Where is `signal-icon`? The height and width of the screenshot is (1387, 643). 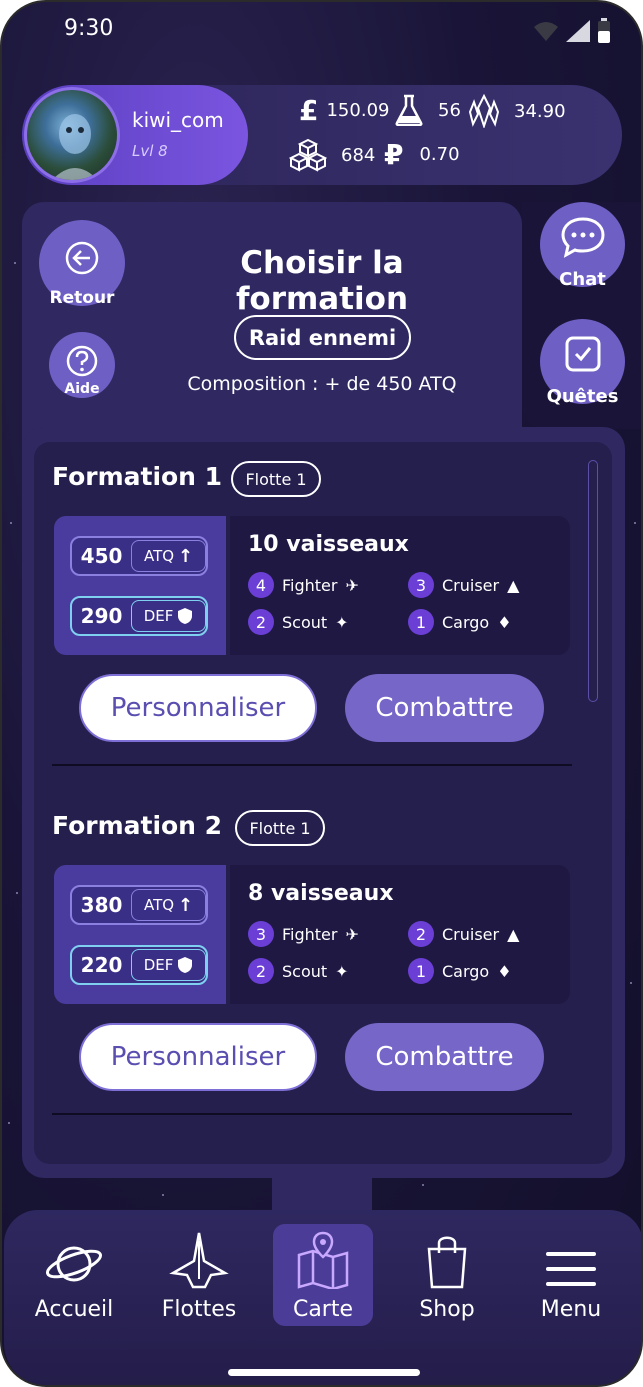
signal-icon is located at coordinates (578, 31).